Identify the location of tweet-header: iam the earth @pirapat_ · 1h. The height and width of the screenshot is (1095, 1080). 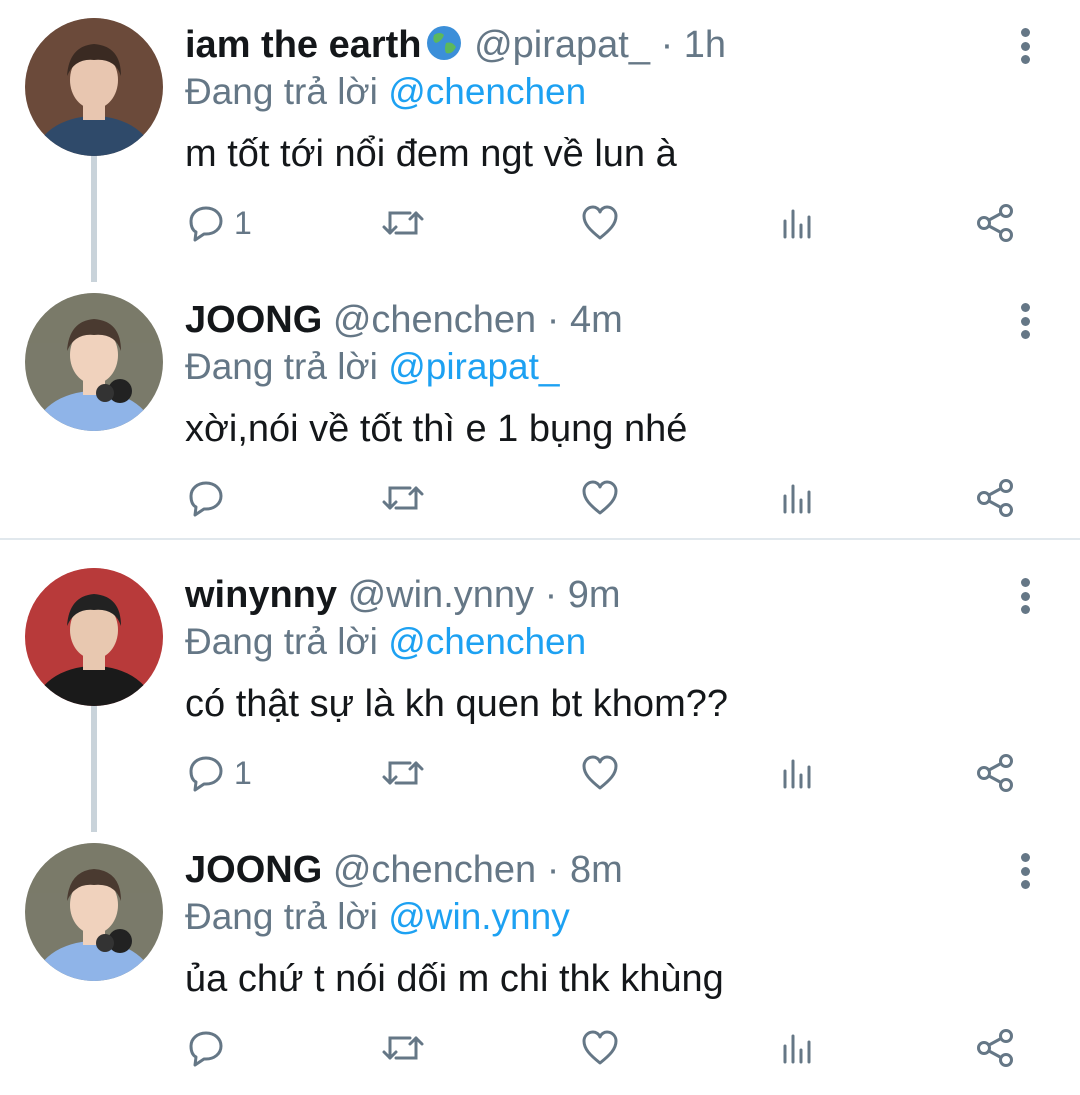
(455, 48).